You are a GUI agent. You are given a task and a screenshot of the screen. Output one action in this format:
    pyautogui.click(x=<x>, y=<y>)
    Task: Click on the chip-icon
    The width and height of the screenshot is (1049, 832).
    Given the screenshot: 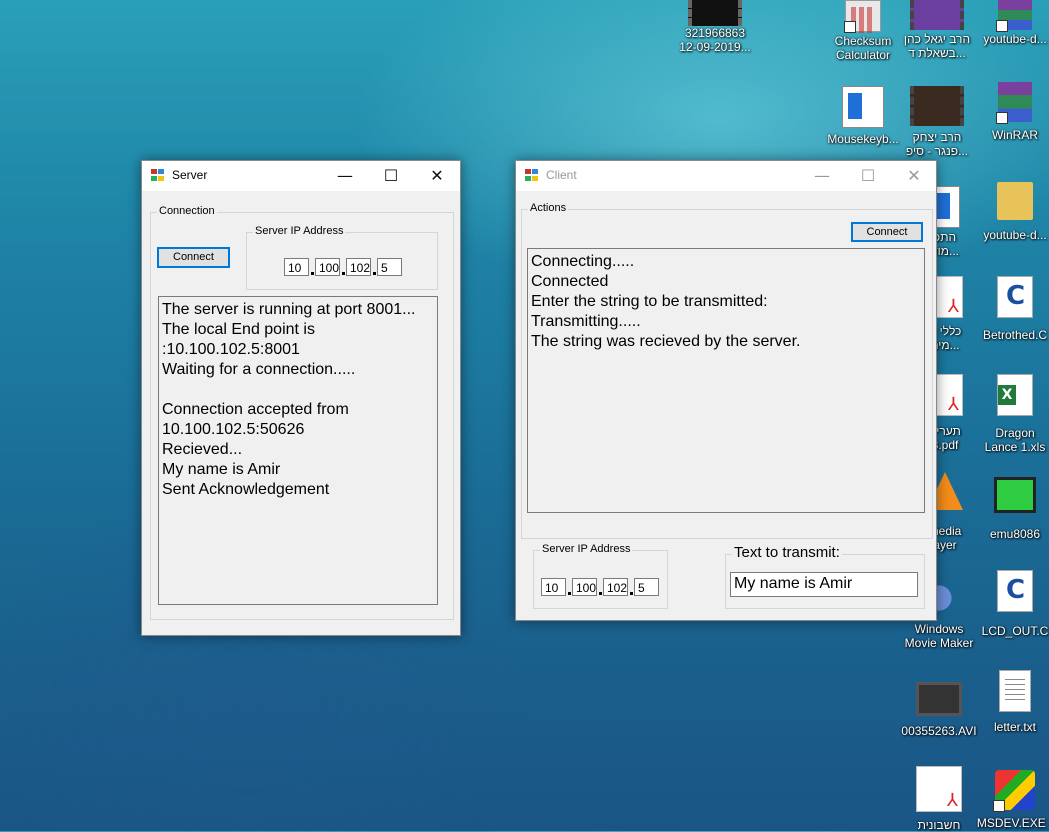 What is the action you would take?
    pyautogui.click(x=1015, y=495)
    